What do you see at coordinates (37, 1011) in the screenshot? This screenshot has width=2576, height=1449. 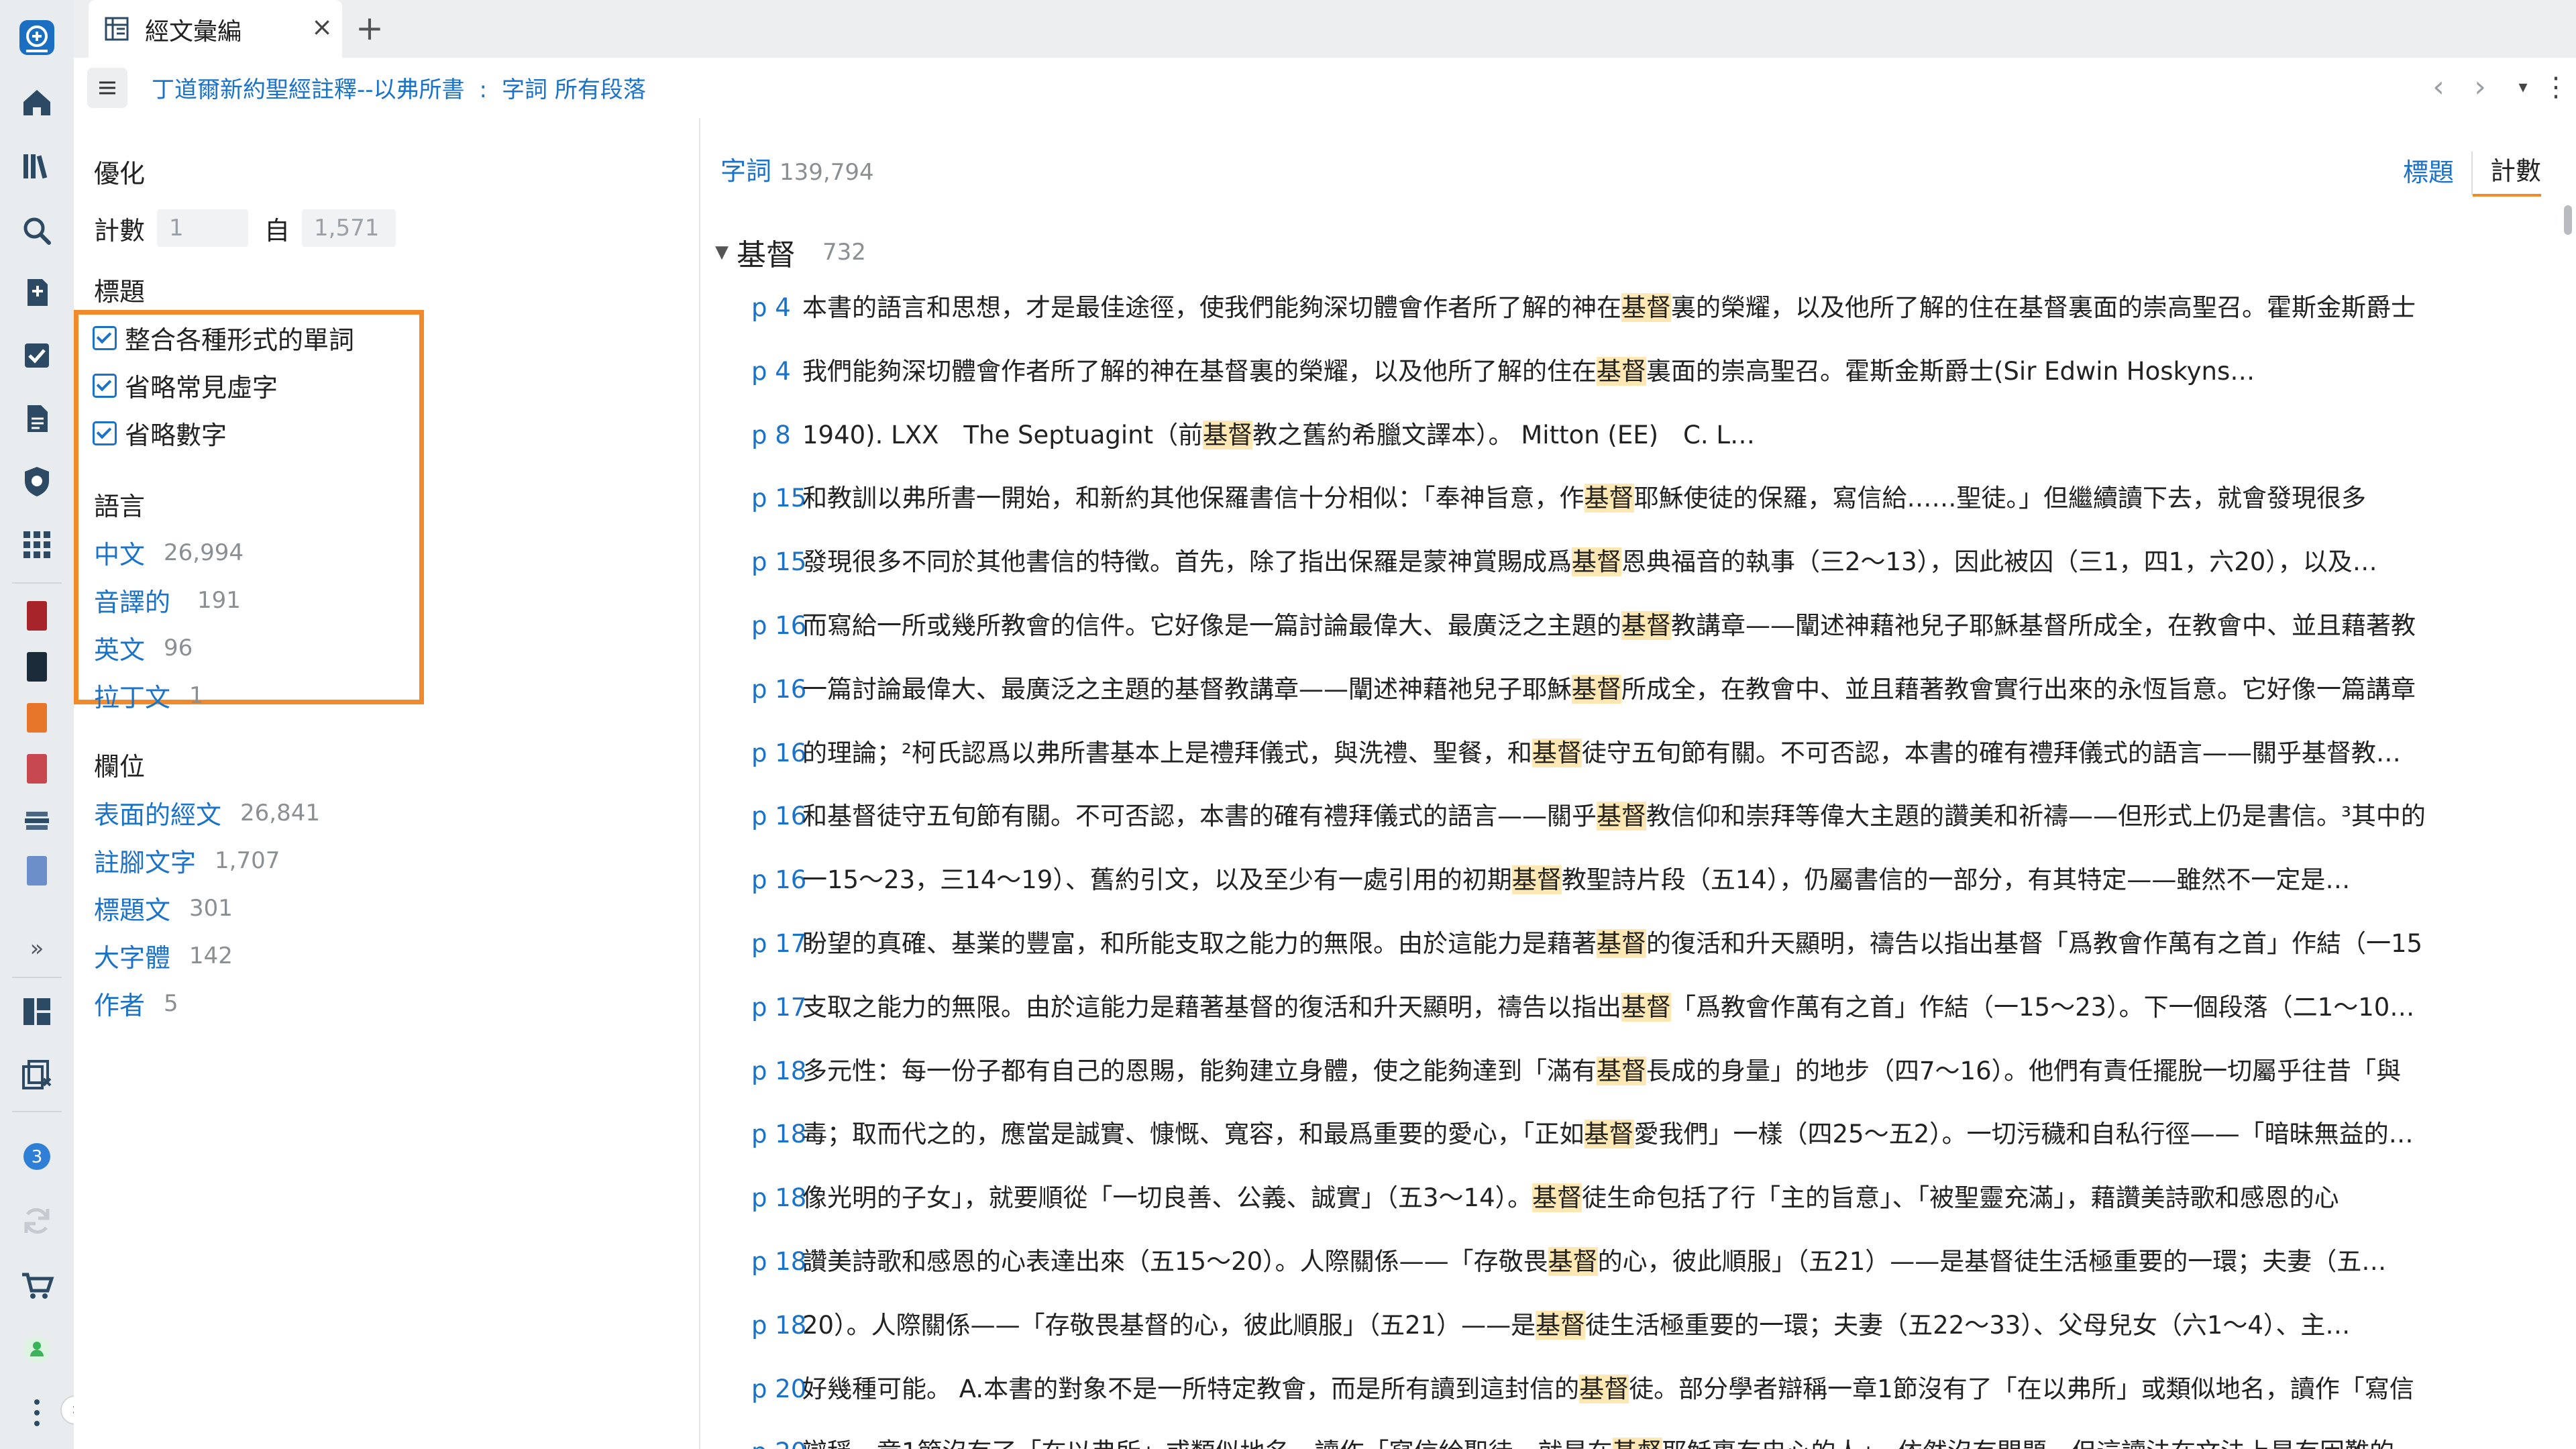 I see `layout-icon` at bounding box center [37, 1011].